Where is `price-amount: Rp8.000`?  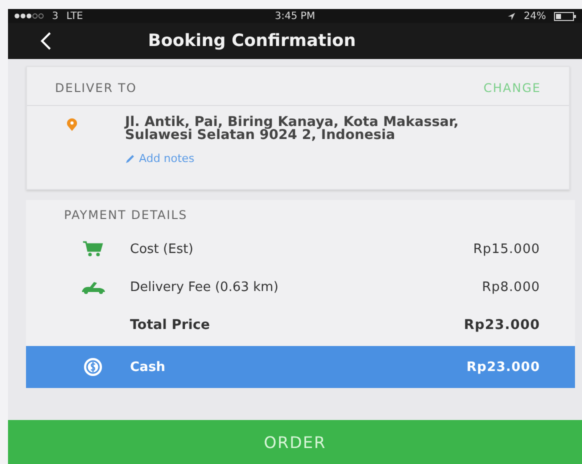 price-amount: Rp8.000 is located at coordinates (511, 287).